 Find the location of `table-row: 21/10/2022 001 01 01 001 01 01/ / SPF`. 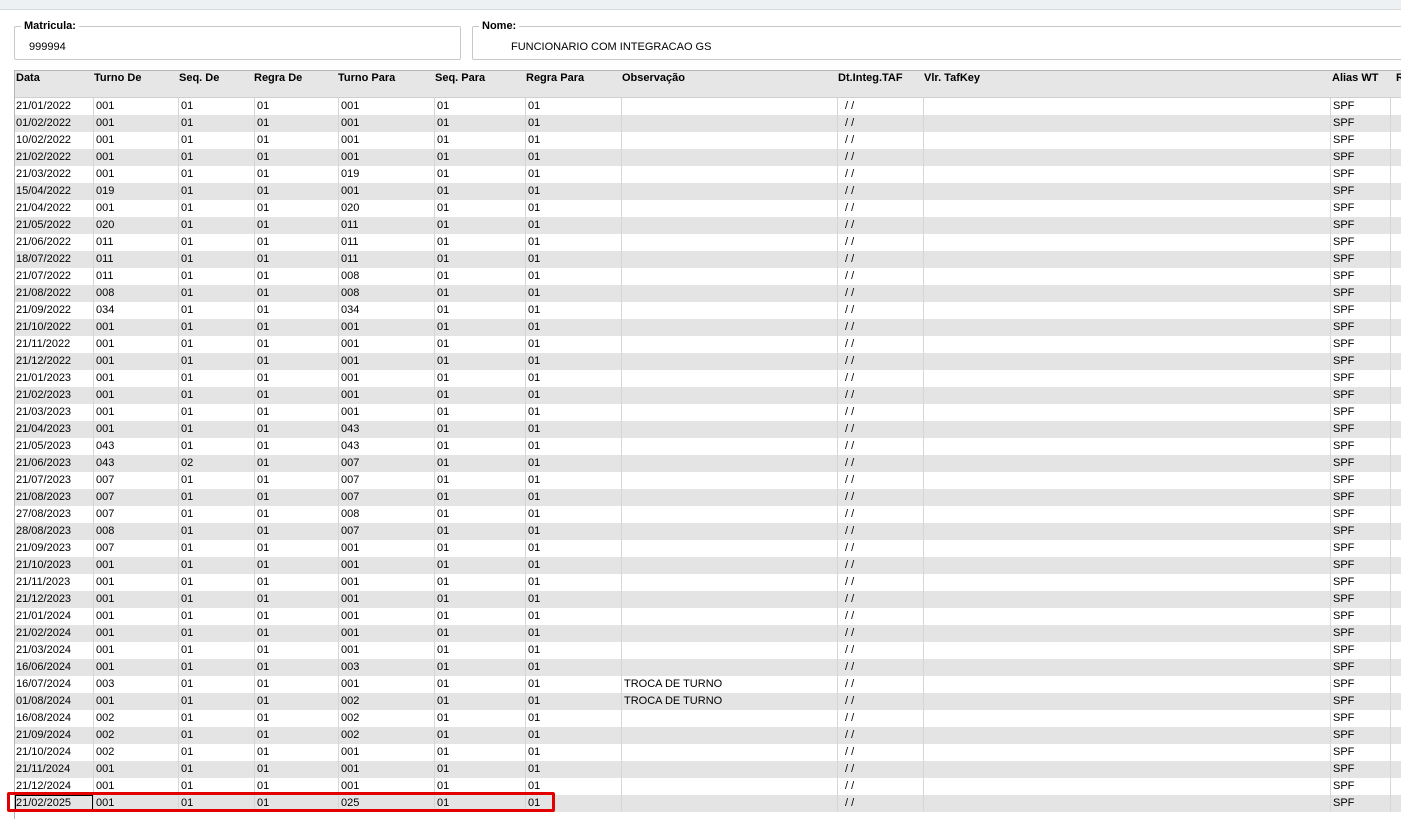

table-row: 21/10/2022 001 01 01 001 01 01/ / SPF is located at coordinates (708, 327).